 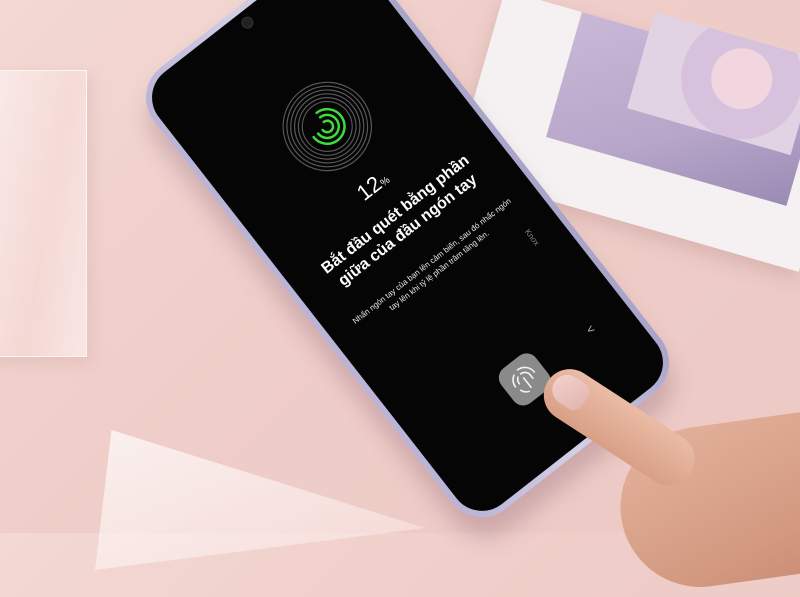 What do you see at coordinates (260, 500) in the screenshot?
I see `acrylic-triangle` at bounding box center [260, 500].